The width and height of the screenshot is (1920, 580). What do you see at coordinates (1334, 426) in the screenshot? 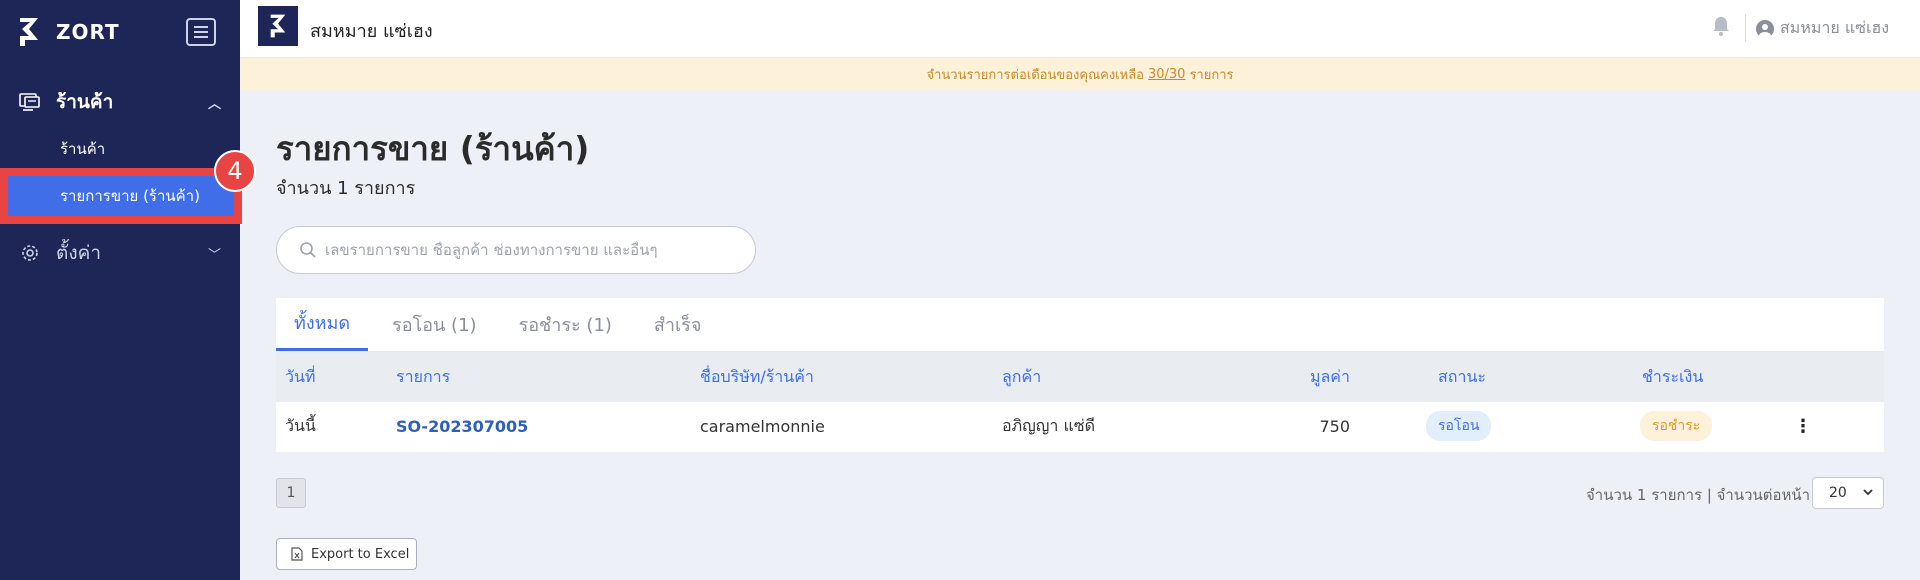
I see `row-value: 750` at bounding box center [1334, 426].